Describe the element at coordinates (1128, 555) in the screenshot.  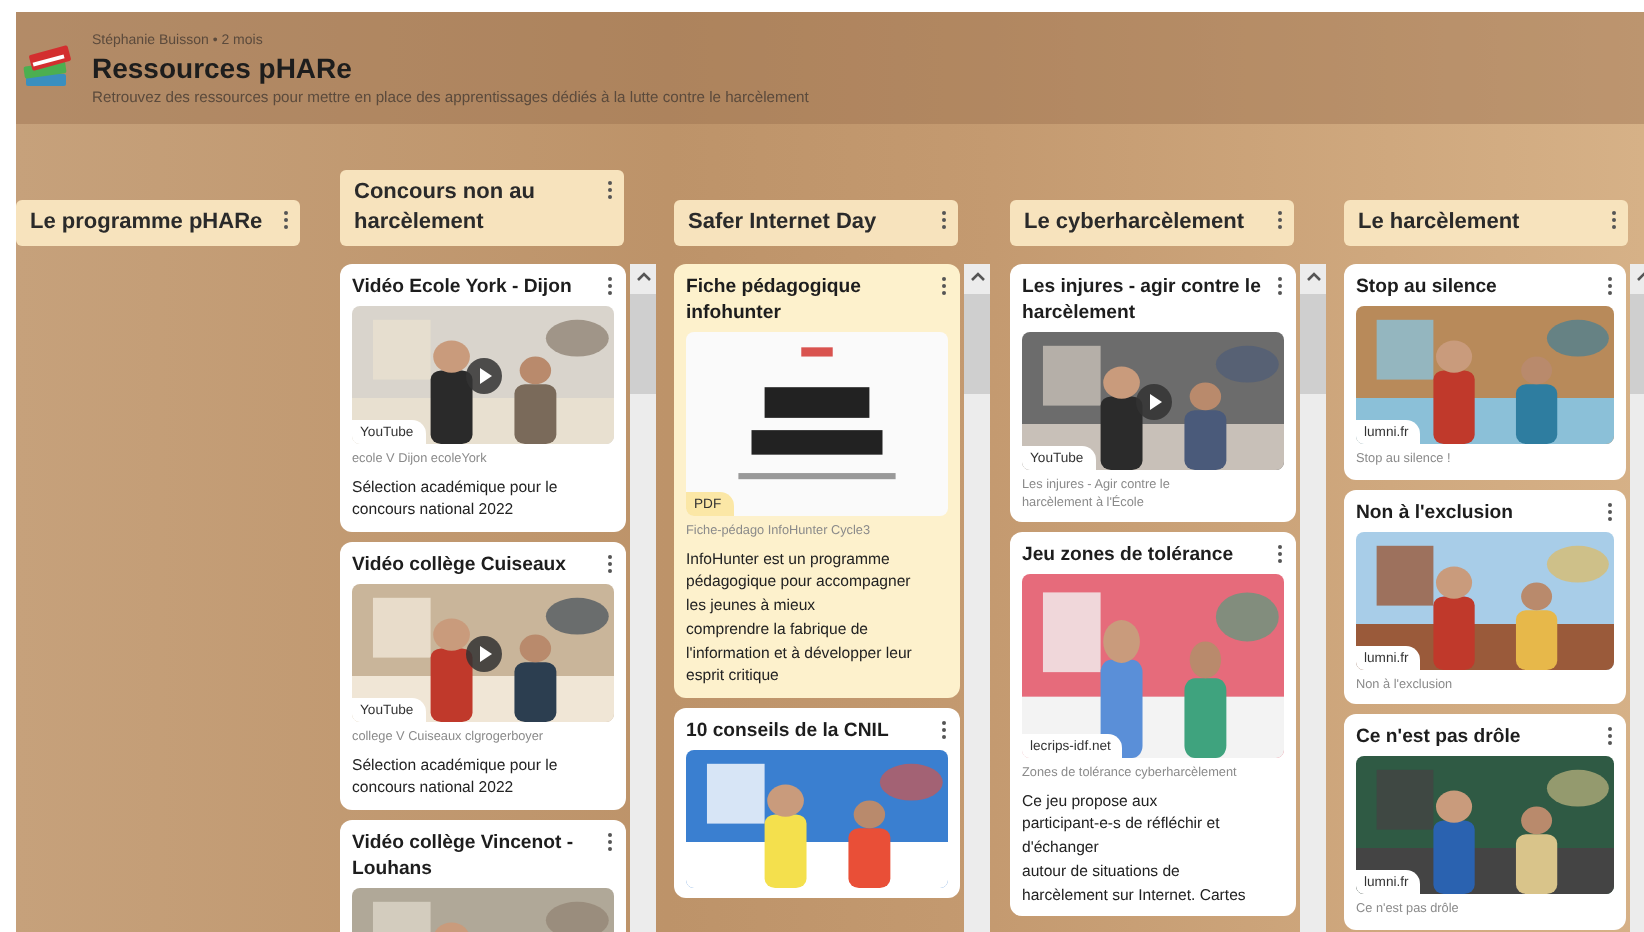
I see `post-title: Jeu zones de tolérance` at that location.